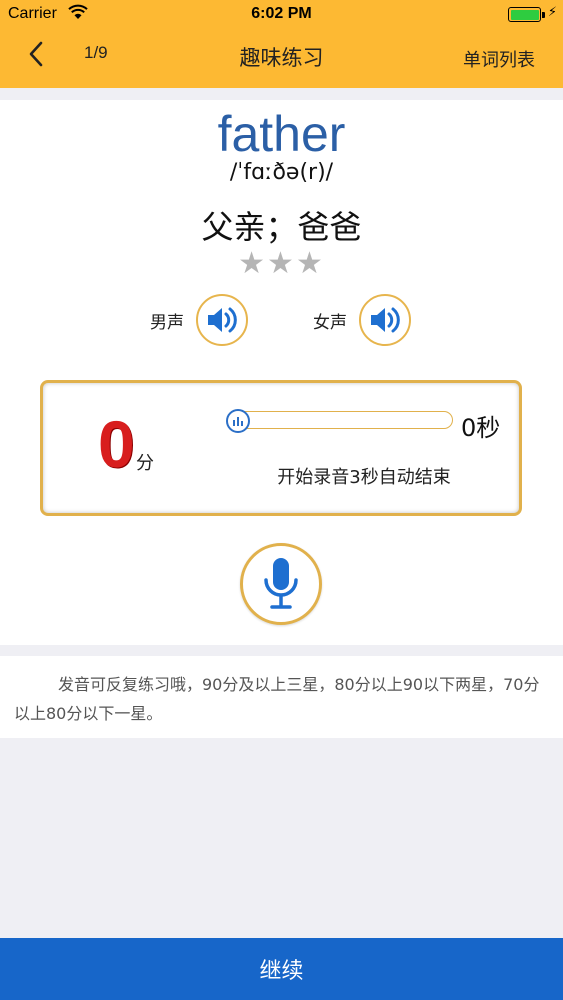 Image resolution: width=563 pixels, height=1000 pixels. What do you see at coordinates (96, 52) in the screenshot?
I see `word-counter: 1/9` at bounding box center [96, 52].